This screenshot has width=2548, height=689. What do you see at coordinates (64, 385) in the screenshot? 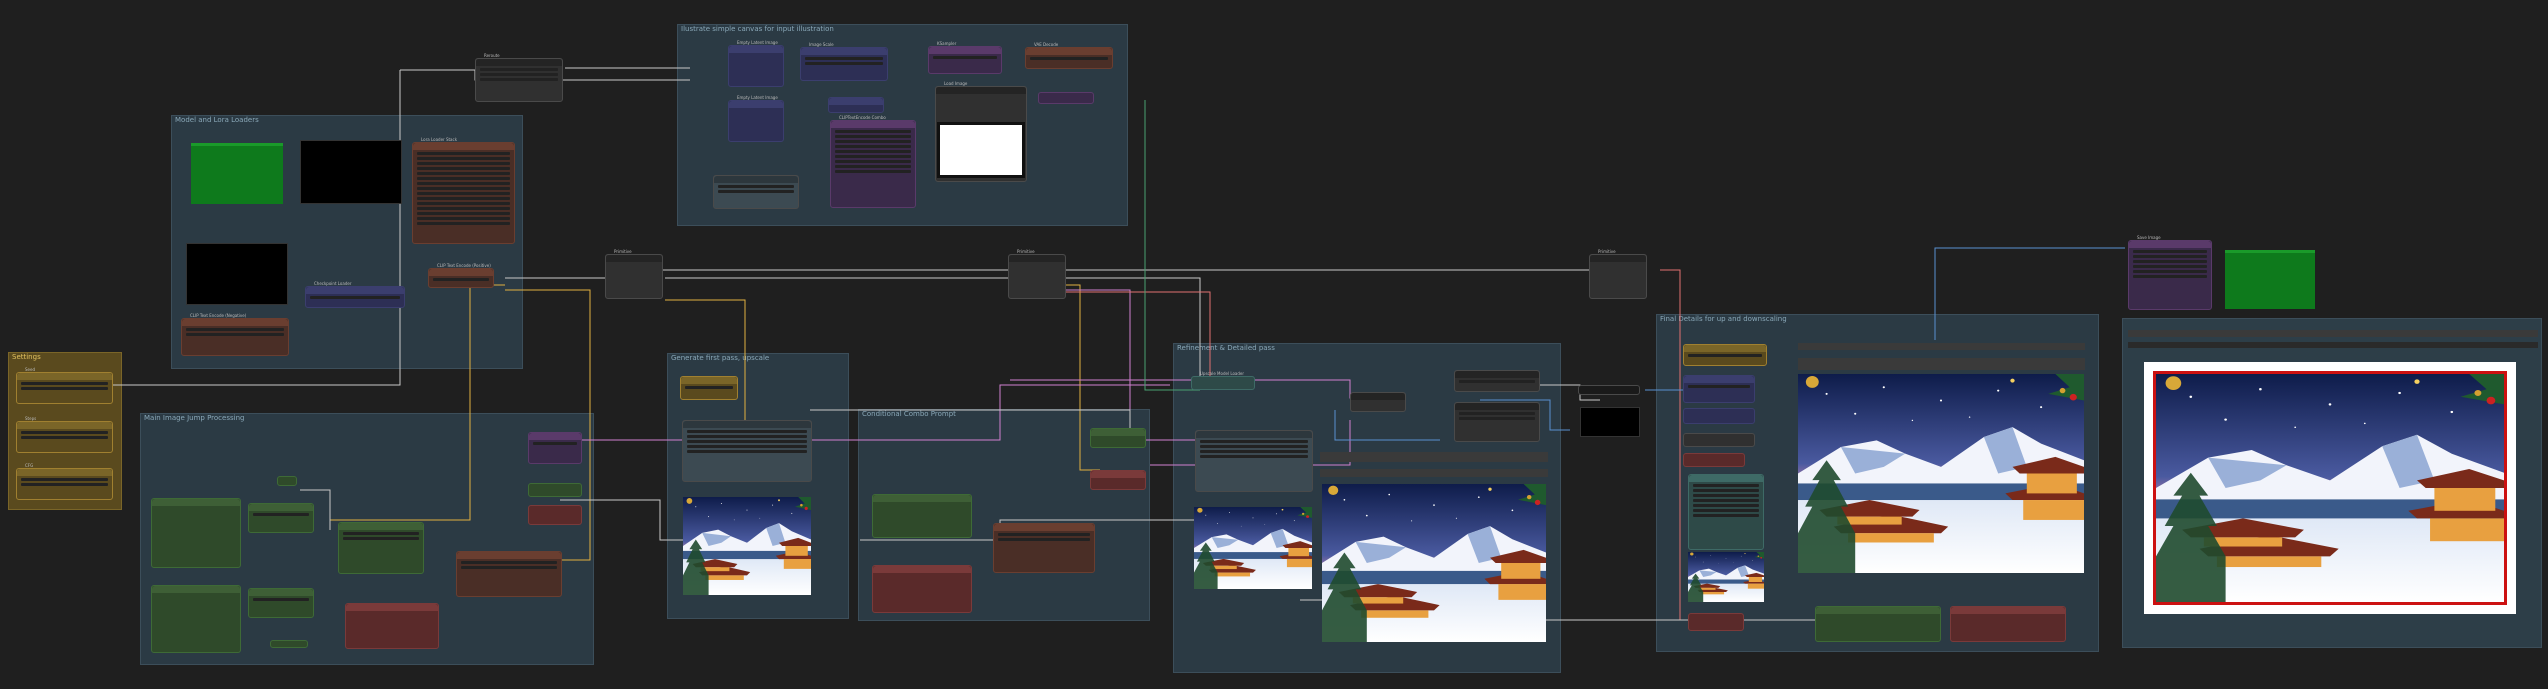
I see `settings-seed-node: Seed` at bounding box center [64, 385].